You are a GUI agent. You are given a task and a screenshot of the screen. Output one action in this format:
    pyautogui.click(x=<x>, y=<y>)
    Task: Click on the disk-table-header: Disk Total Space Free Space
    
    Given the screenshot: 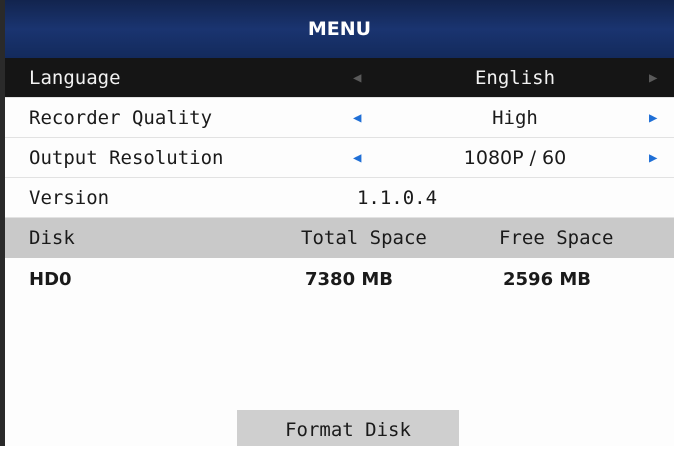 What is the action you would take?
    pyautogui.click(x=339, y=238)
    